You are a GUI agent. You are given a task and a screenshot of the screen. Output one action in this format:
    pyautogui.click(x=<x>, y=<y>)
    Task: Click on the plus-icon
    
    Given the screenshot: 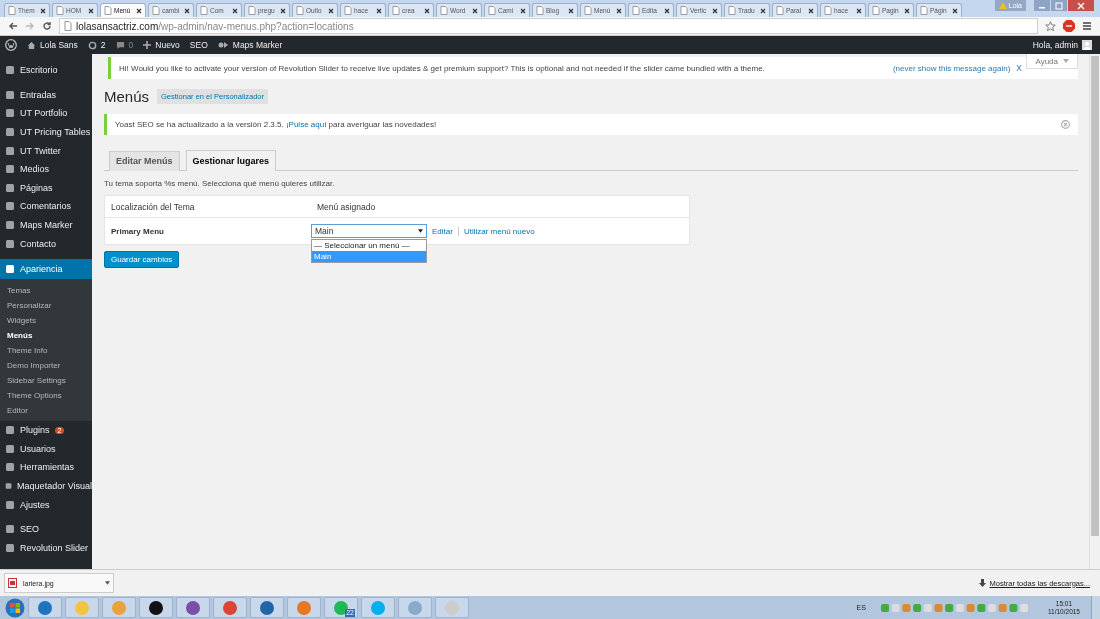 What is the action you would take?
    pyautogui.click(x=147, y=45)
    